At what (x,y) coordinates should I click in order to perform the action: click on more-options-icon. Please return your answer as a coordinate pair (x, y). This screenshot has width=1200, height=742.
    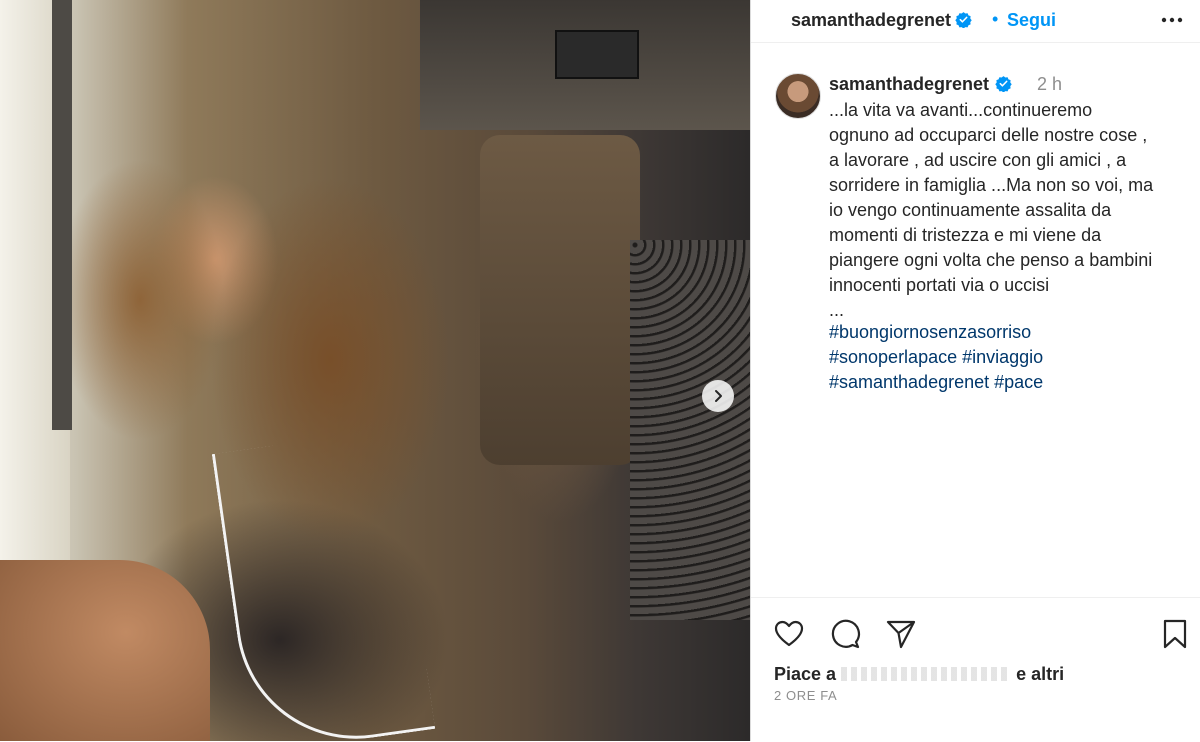
    Looking at the image, I should click on (1172, 20).